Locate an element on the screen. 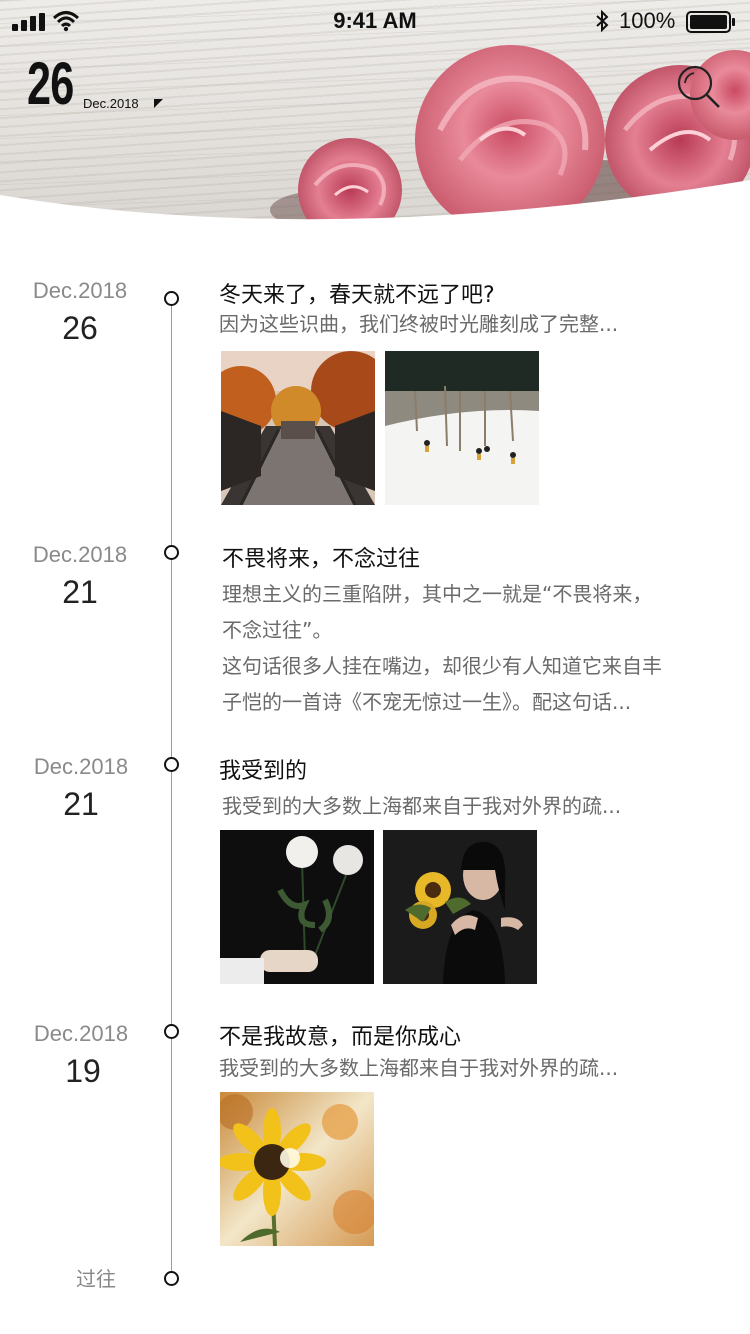 This screenshot has height=1334, width=750. autumn-bridge-photo is located at coordinates (298, 428).